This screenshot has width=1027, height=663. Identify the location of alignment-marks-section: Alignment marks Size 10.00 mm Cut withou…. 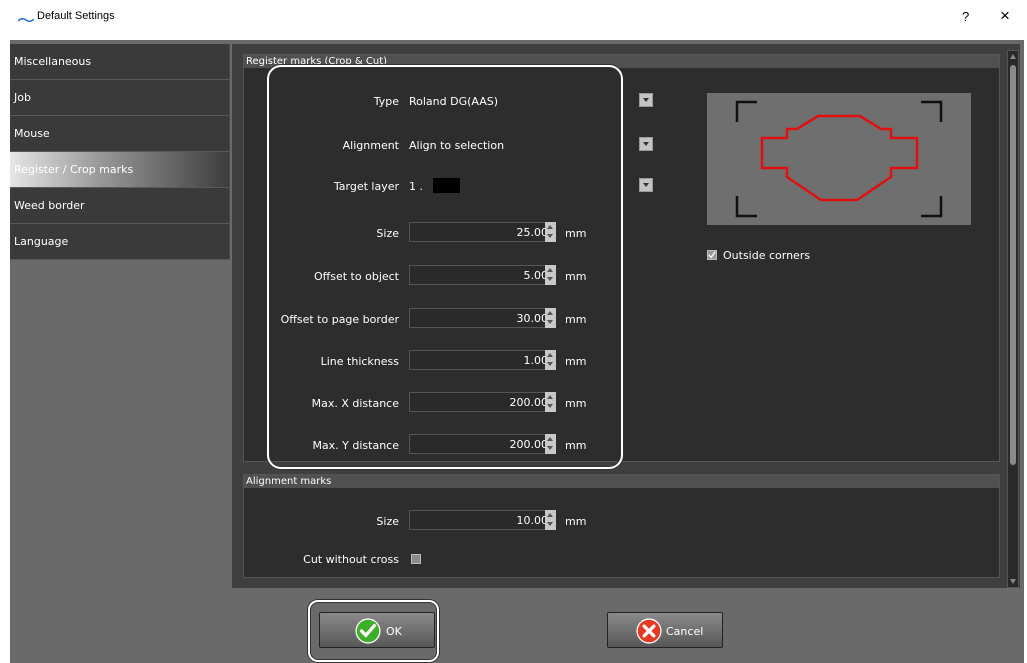
(621, 526).